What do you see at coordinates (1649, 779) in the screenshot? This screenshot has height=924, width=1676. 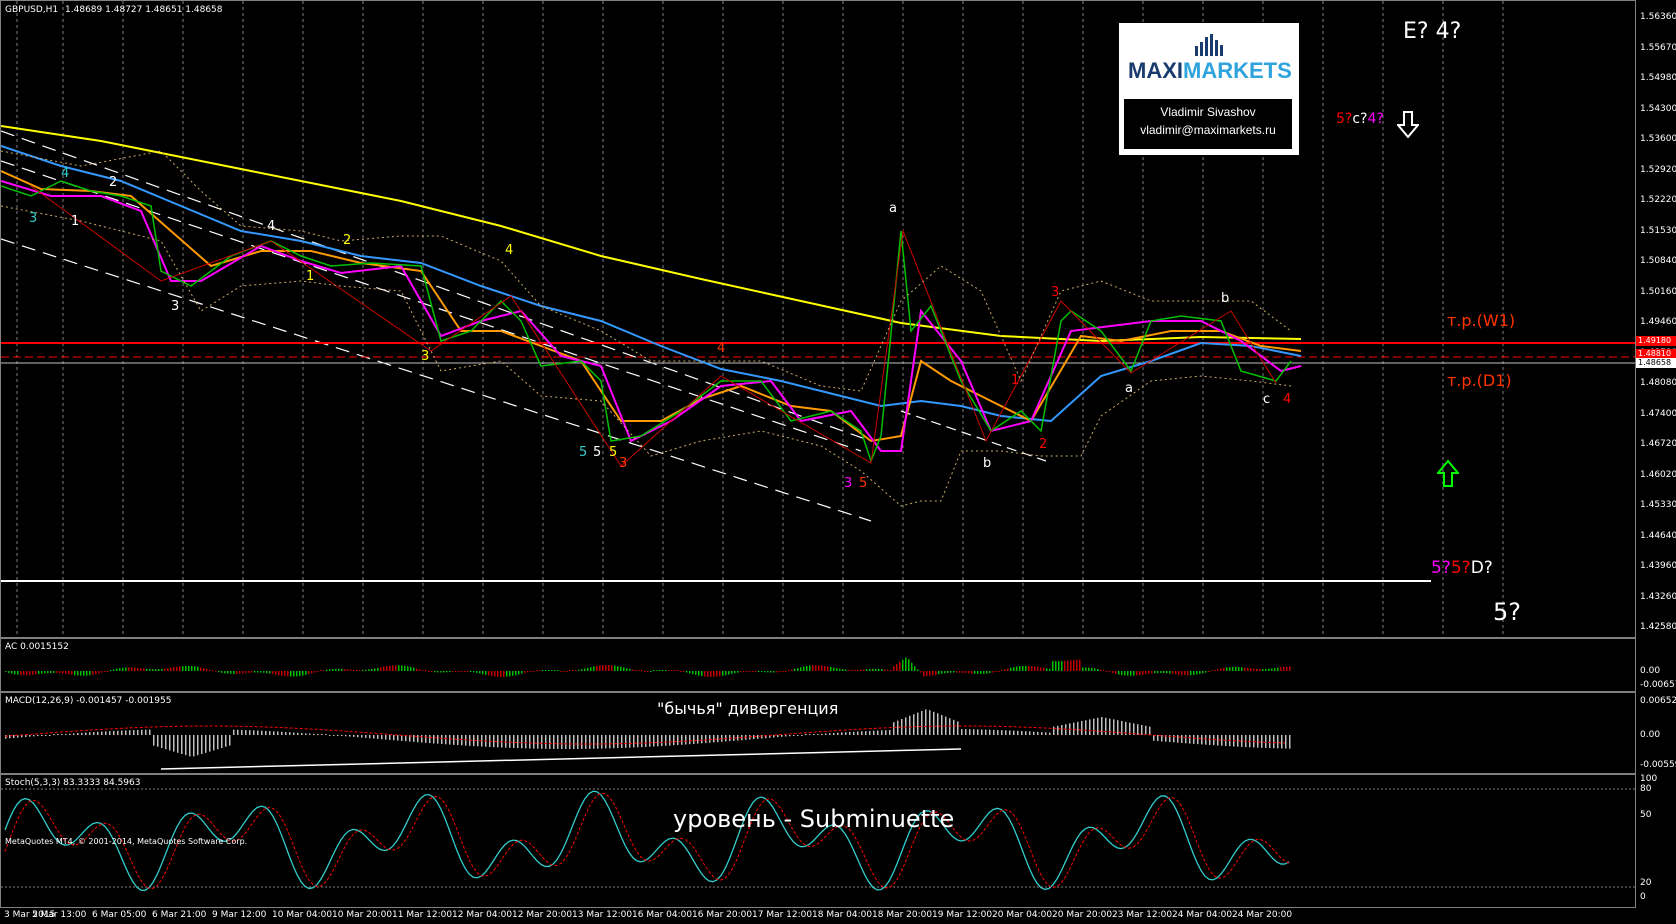 I see `stoch-axis-100: 100` at bounding box center [1649, 779].